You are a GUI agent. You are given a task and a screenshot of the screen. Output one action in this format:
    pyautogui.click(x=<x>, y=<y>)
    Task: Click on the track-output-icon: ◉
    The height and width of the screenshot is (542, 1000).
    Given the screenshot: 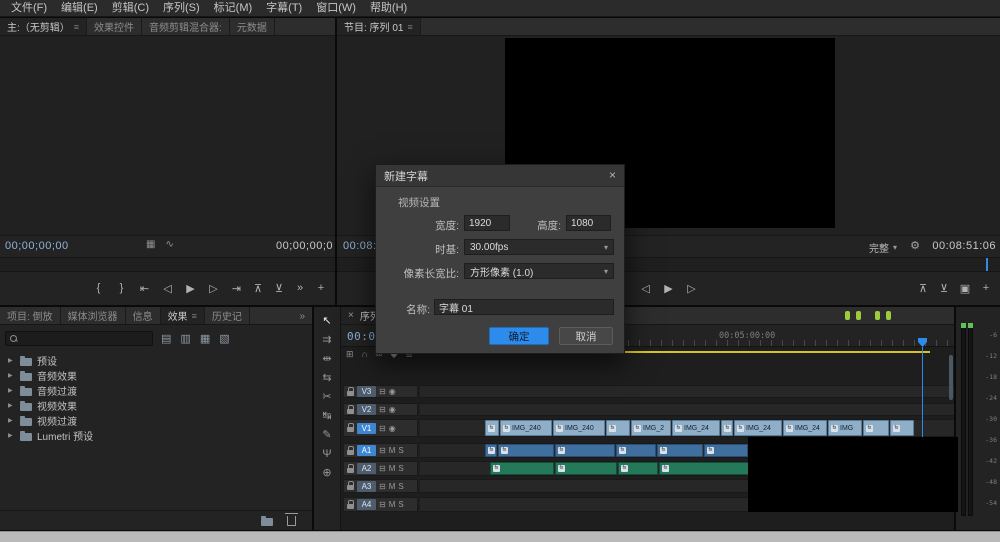 What is the action you would take?
    pyautogui.click(x=392, y=409)
    